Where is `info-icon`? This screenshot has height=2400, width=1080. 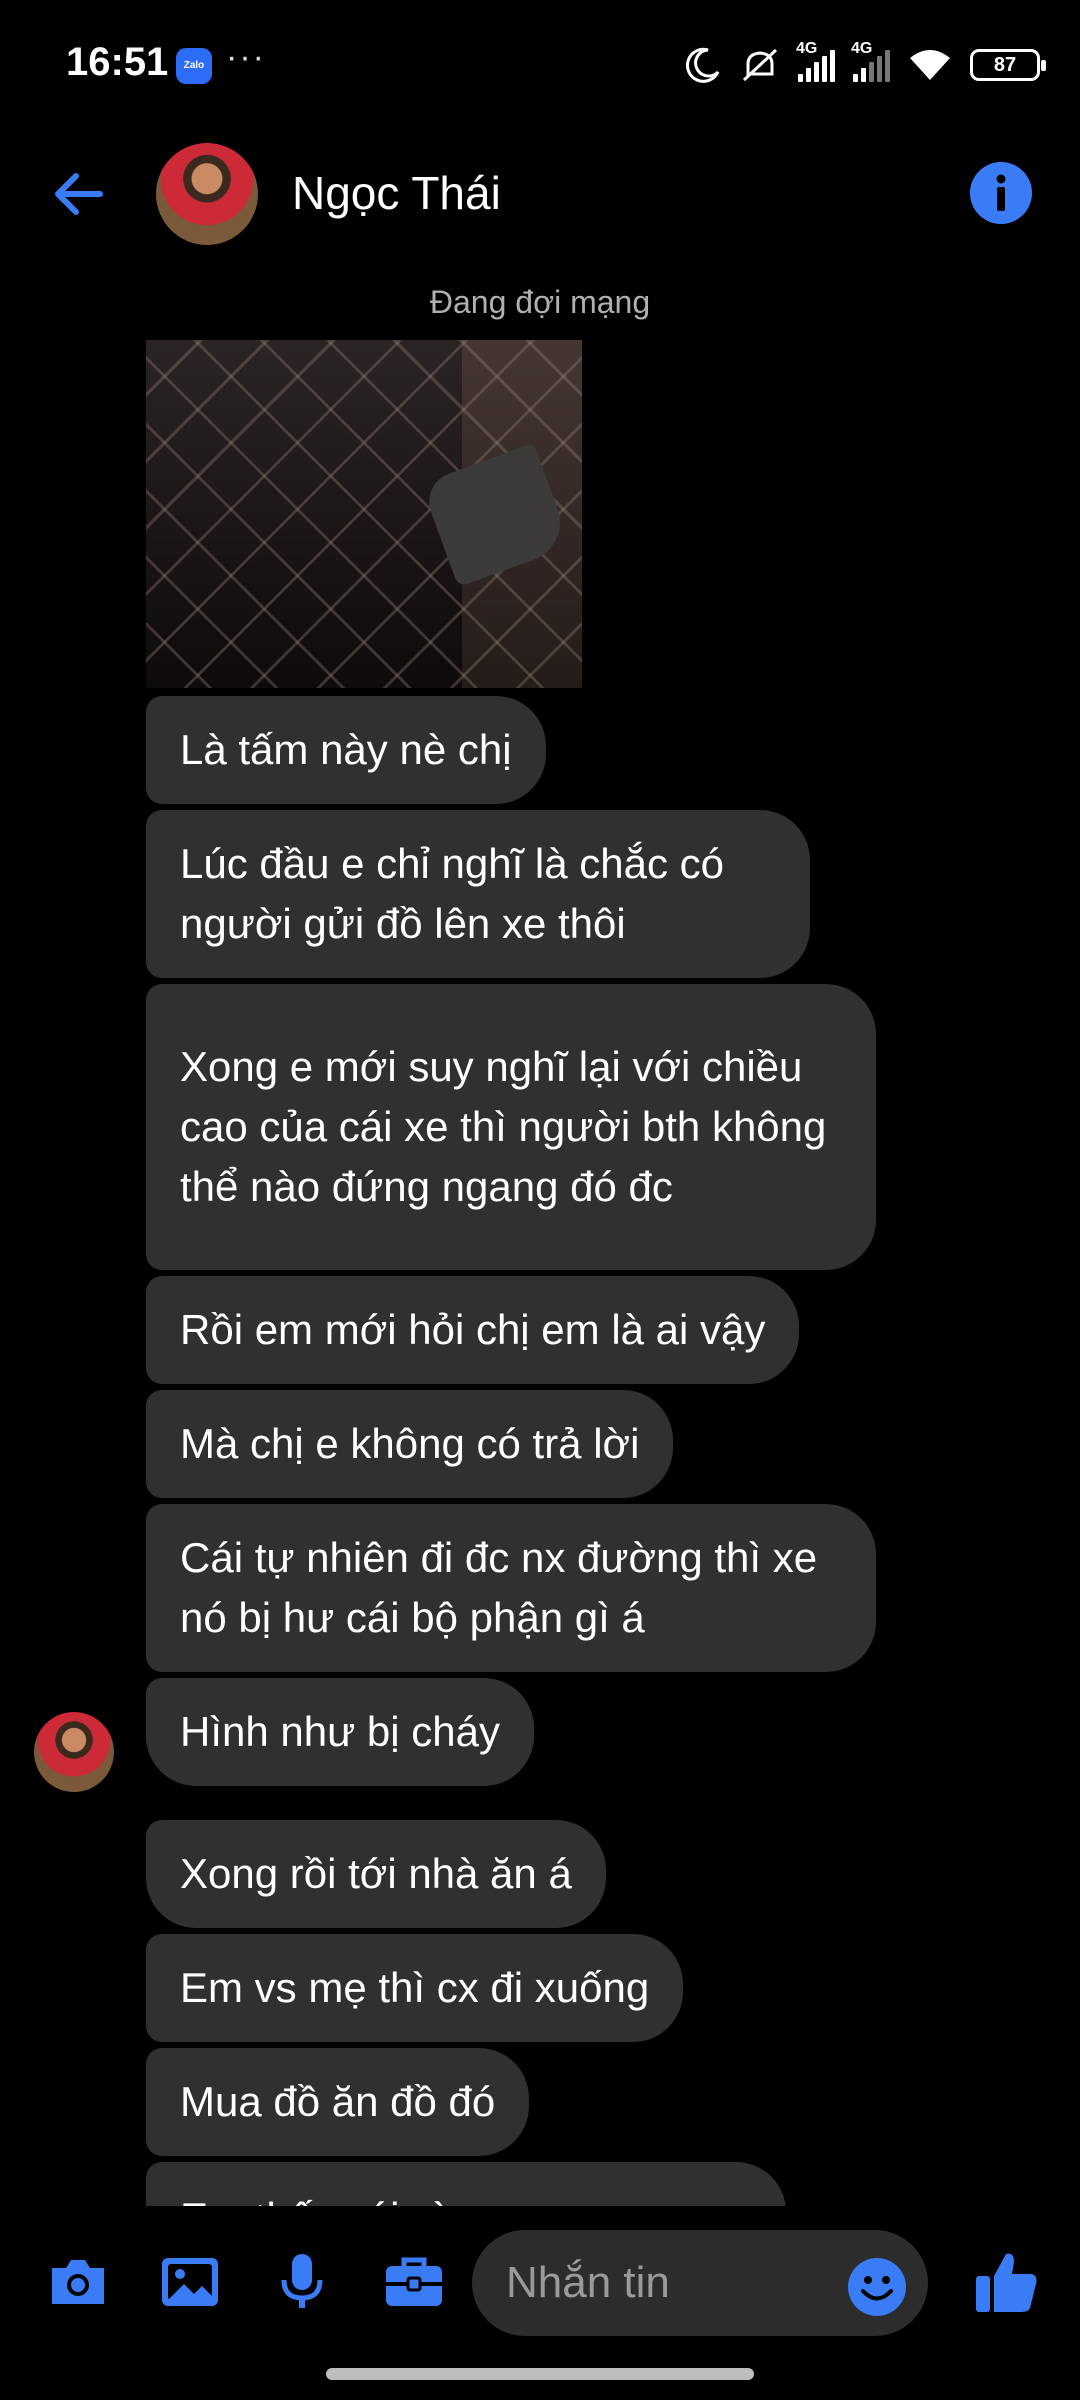
info-icon is located at coordinates (1001, 193).